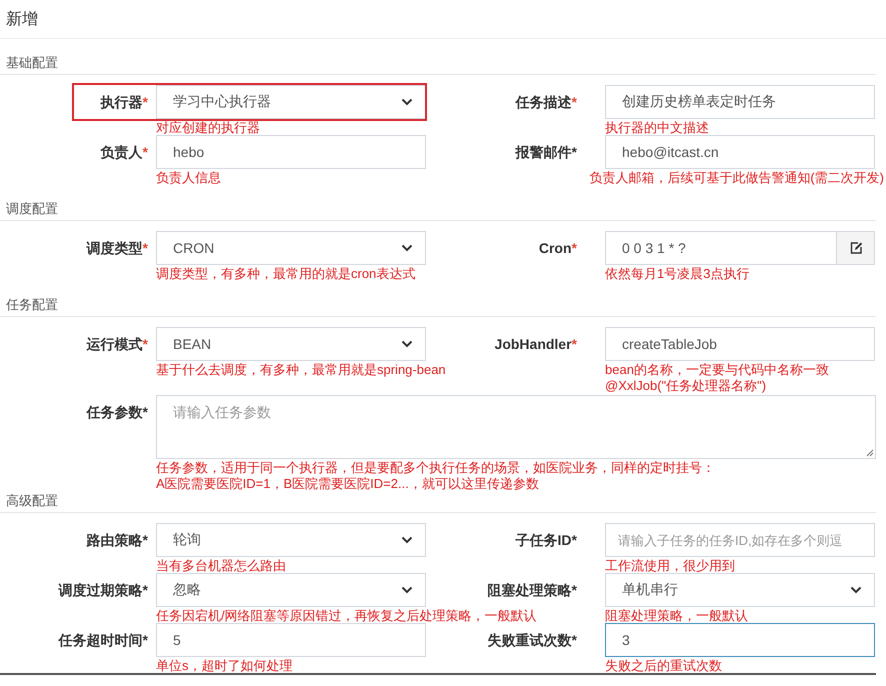 The width and height of the screenshot is (886, 686). Describe the element at coordinates (740, 640) in the screenshot. I see `input-field: 3` at that location.